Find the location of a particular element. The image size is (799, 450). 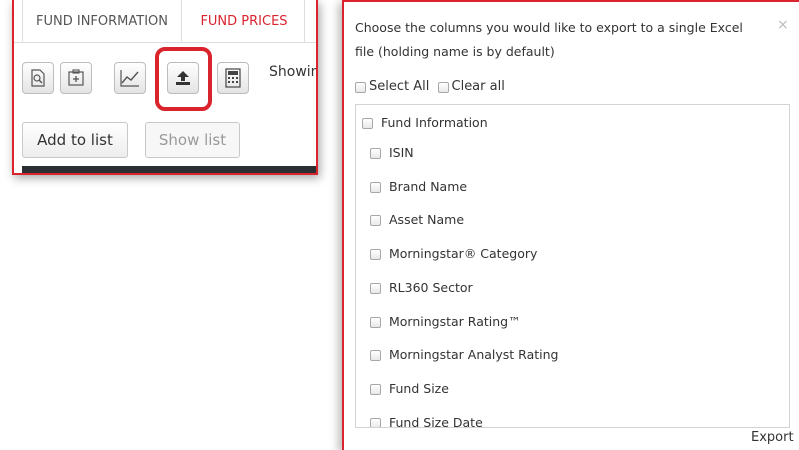

clear-all-checkbox is located at coordinates (443, 87).